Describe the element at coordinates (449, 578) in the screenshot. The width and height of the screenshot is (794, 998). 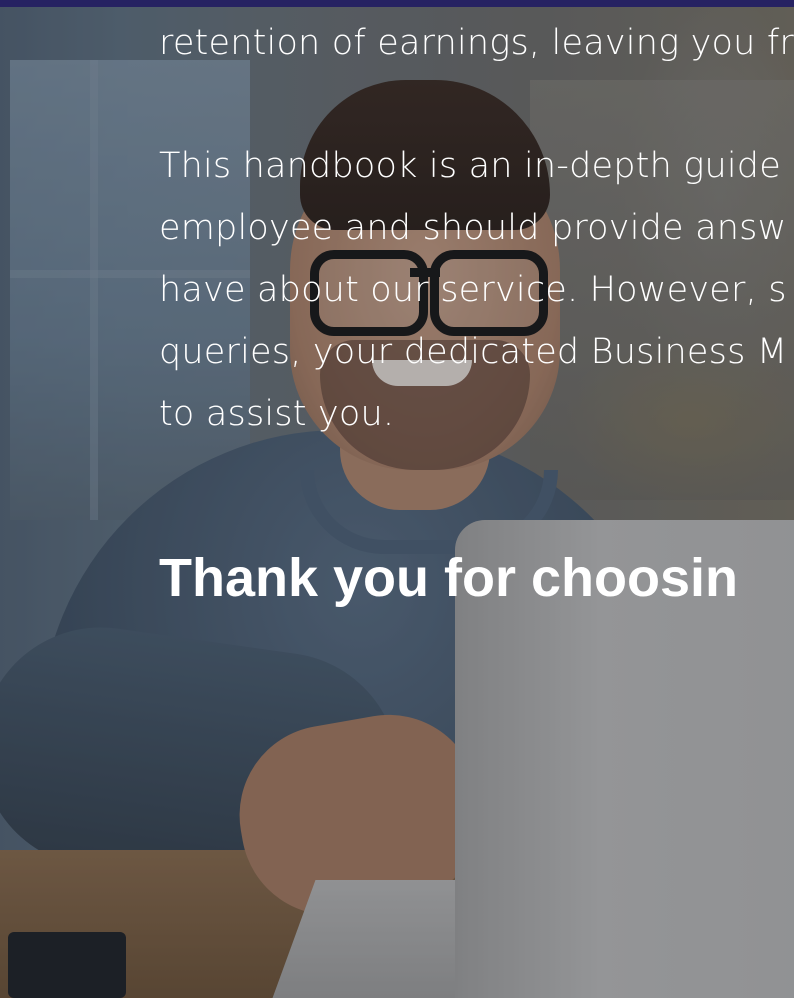
I see `thank-you-heading: Thank you for choosin` at that location.